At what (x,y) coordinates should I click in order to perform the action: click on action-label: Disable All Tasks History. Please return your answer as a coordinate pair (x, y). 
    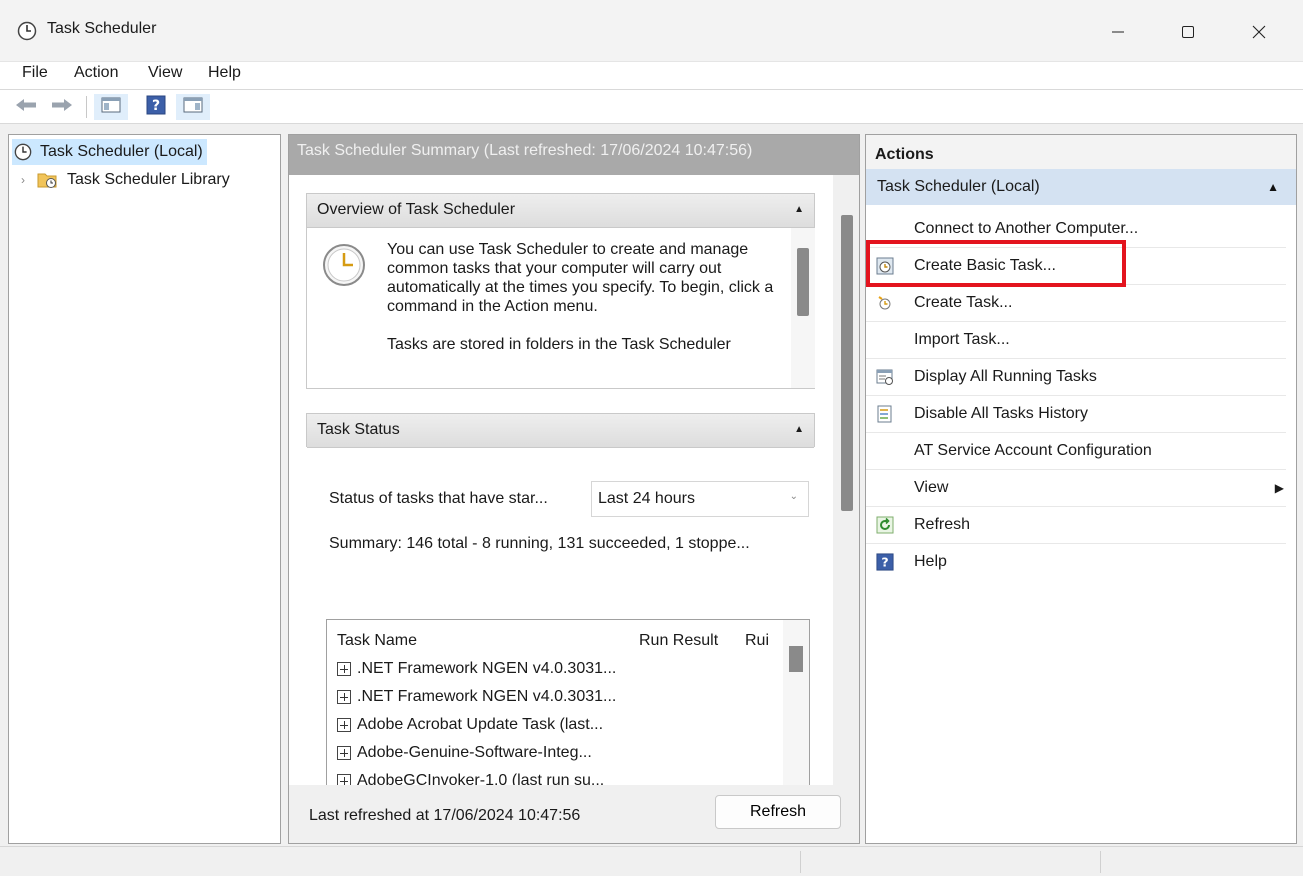
    Looking at the image, I should click on (1001, 413).